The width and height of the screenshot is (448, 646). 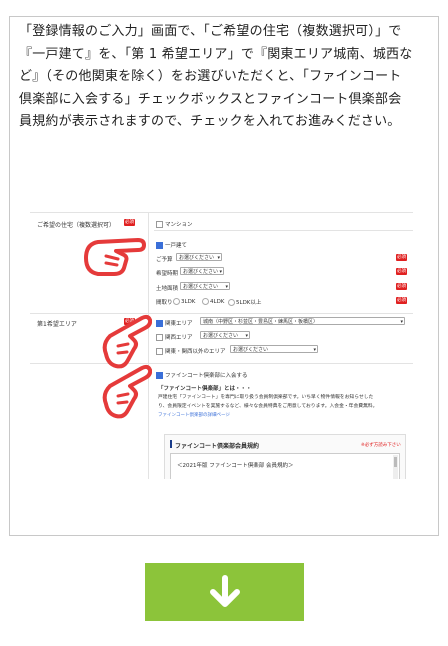 I want to click on club-checkbox-label: ファインコート倶楽部に入会する, so click(x=206, y=376).